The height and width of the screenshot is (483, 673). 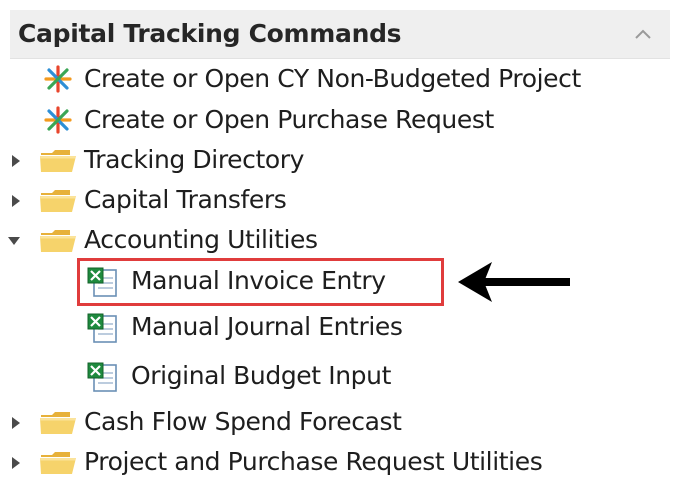 I want to click on folder-capital-transfers: Capital Transfers, so click(x=336, y=201).